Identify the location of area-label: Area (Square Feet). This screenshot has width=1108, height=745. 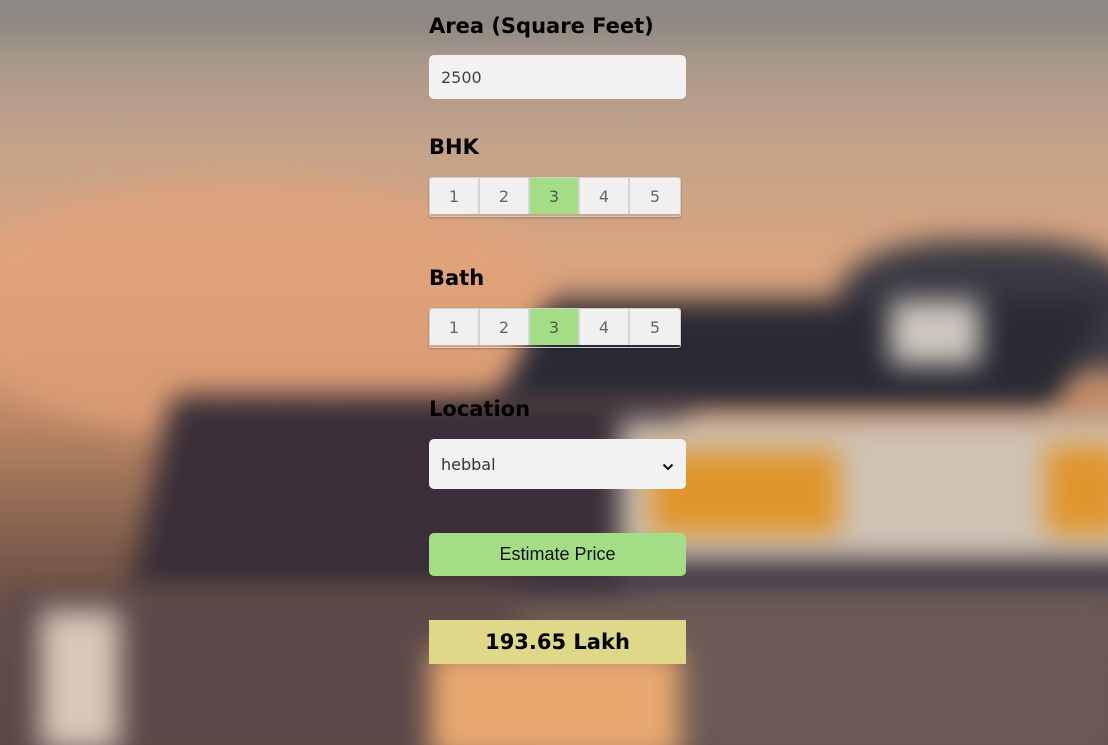
(541, 26).